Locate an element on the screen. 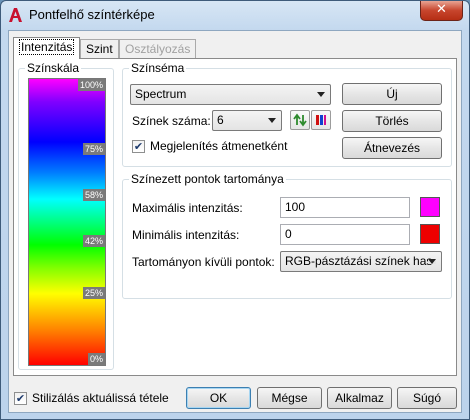  scale-label-0: 0% is located at coordinates (96, 359).